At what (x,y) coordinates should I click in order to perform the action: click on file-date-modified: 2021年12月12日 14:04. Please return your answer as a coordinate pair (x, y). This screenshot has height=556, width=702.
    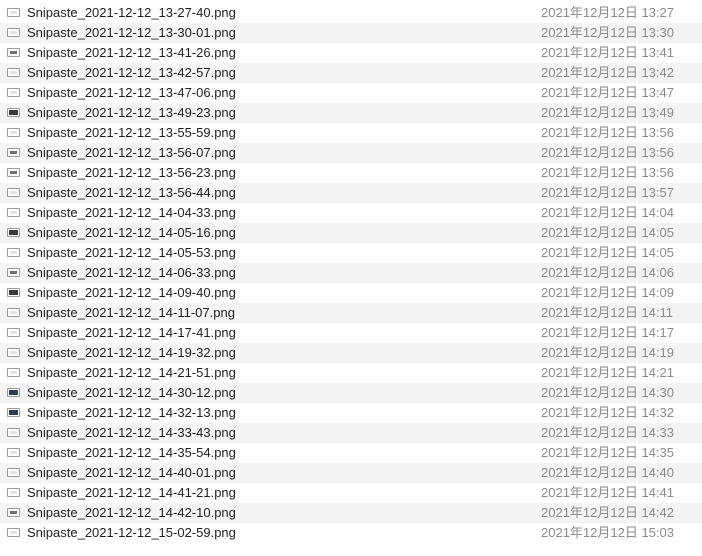
    Looking at the image, I should click on (607, 212).